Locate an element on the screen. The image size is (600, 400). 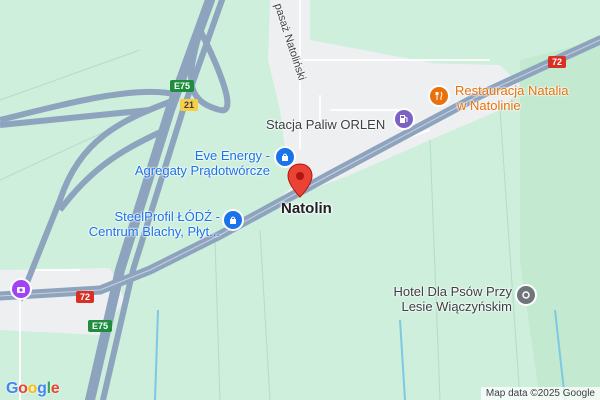
google-logo: Google is located at coordinates (33, 388).